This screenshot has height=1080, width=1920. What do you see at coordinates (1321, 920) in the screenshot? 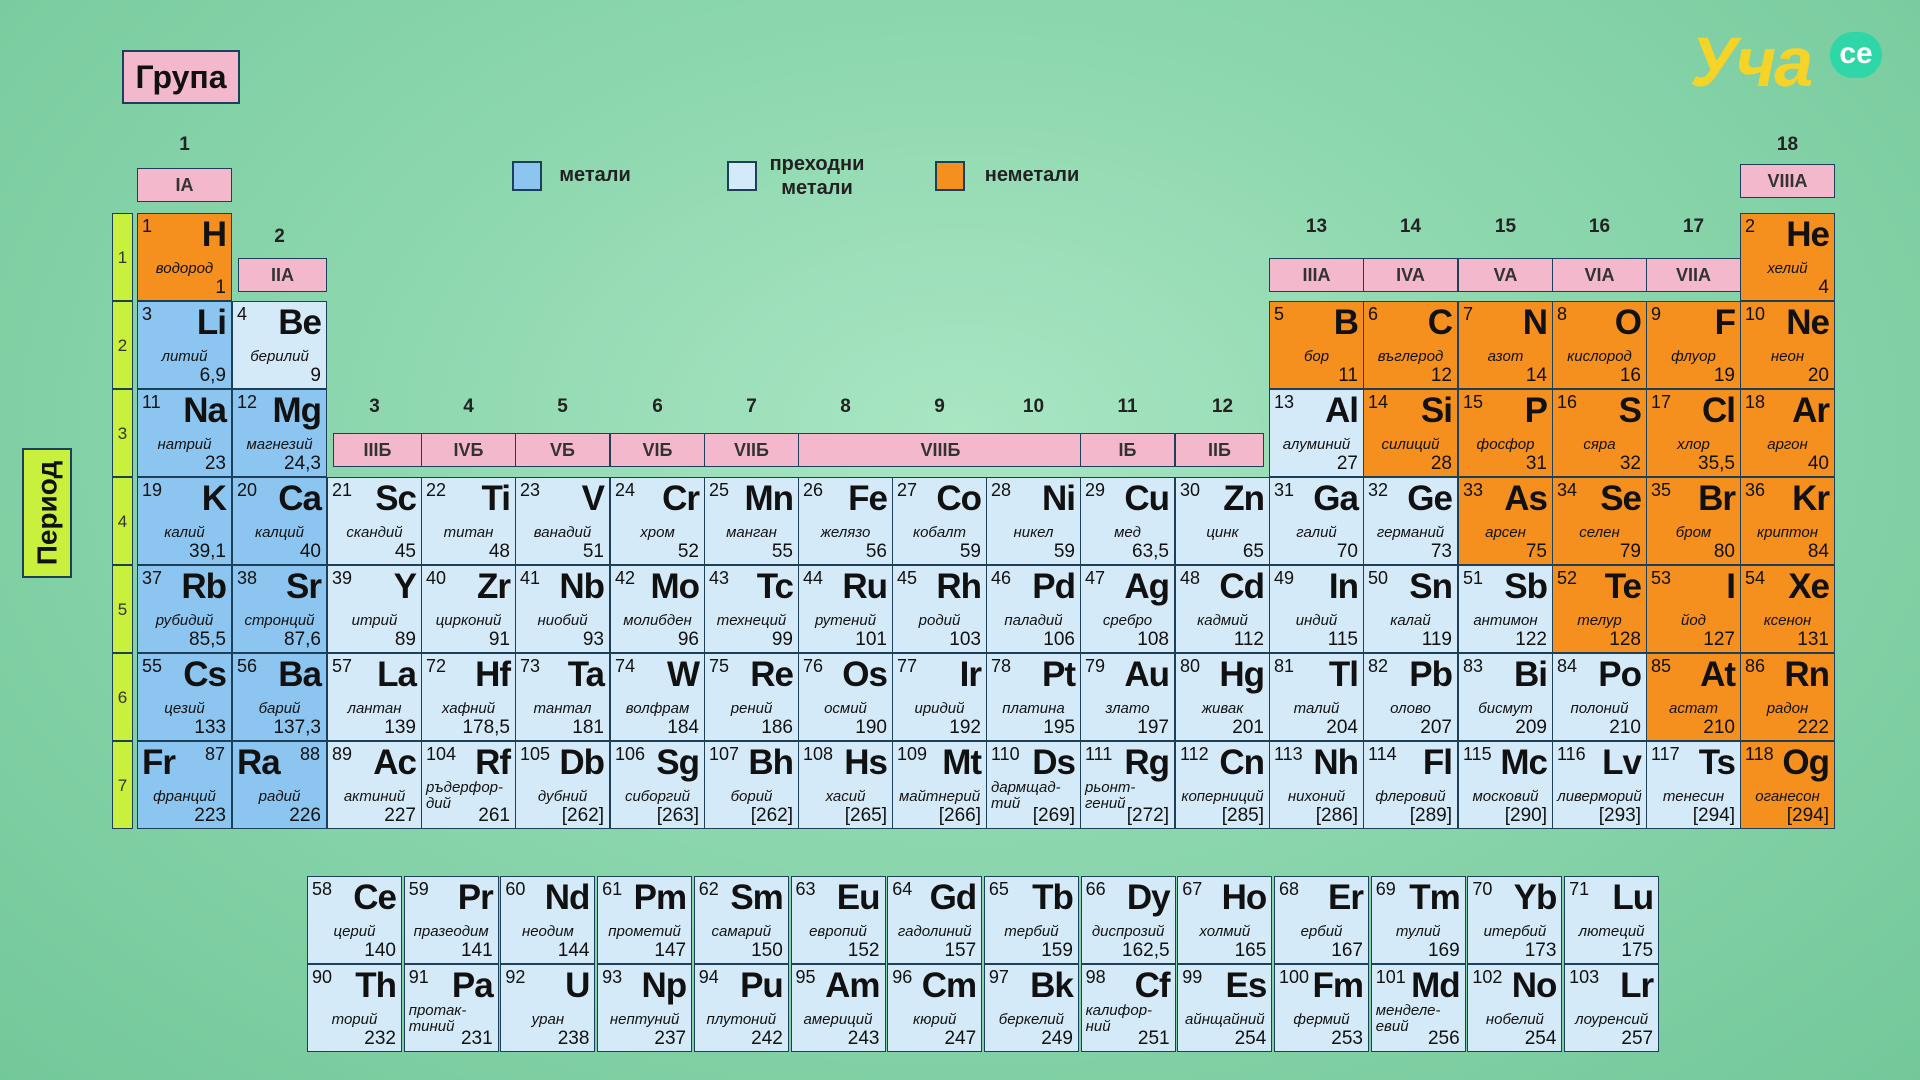
I see `element-cell-er: 68 Er ербий 167` at bounding box center [1321, 920].